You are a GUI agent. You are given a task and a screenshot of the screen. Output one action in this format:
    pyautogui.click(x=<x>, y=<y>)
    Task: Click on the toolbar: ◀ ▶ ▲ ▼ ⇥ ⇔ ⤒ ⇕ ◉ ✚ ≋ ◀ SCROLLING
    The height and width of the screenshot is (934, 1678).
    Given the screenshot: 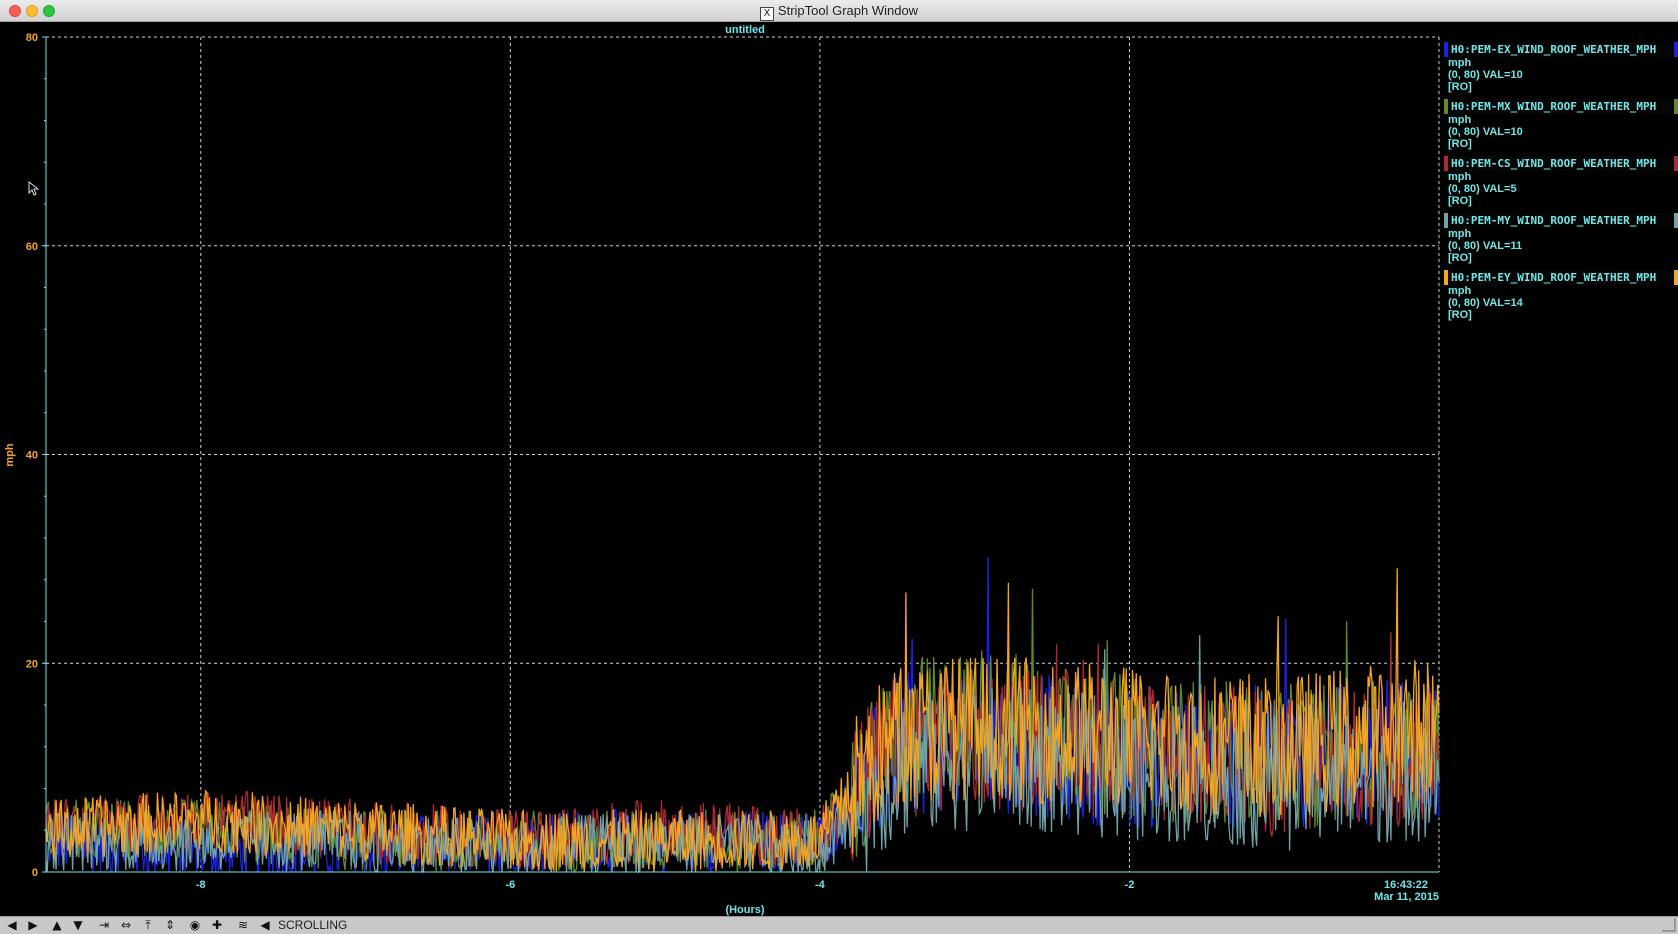 What is the action you would take?
    pyautogui.click(x=839, y=925)
    